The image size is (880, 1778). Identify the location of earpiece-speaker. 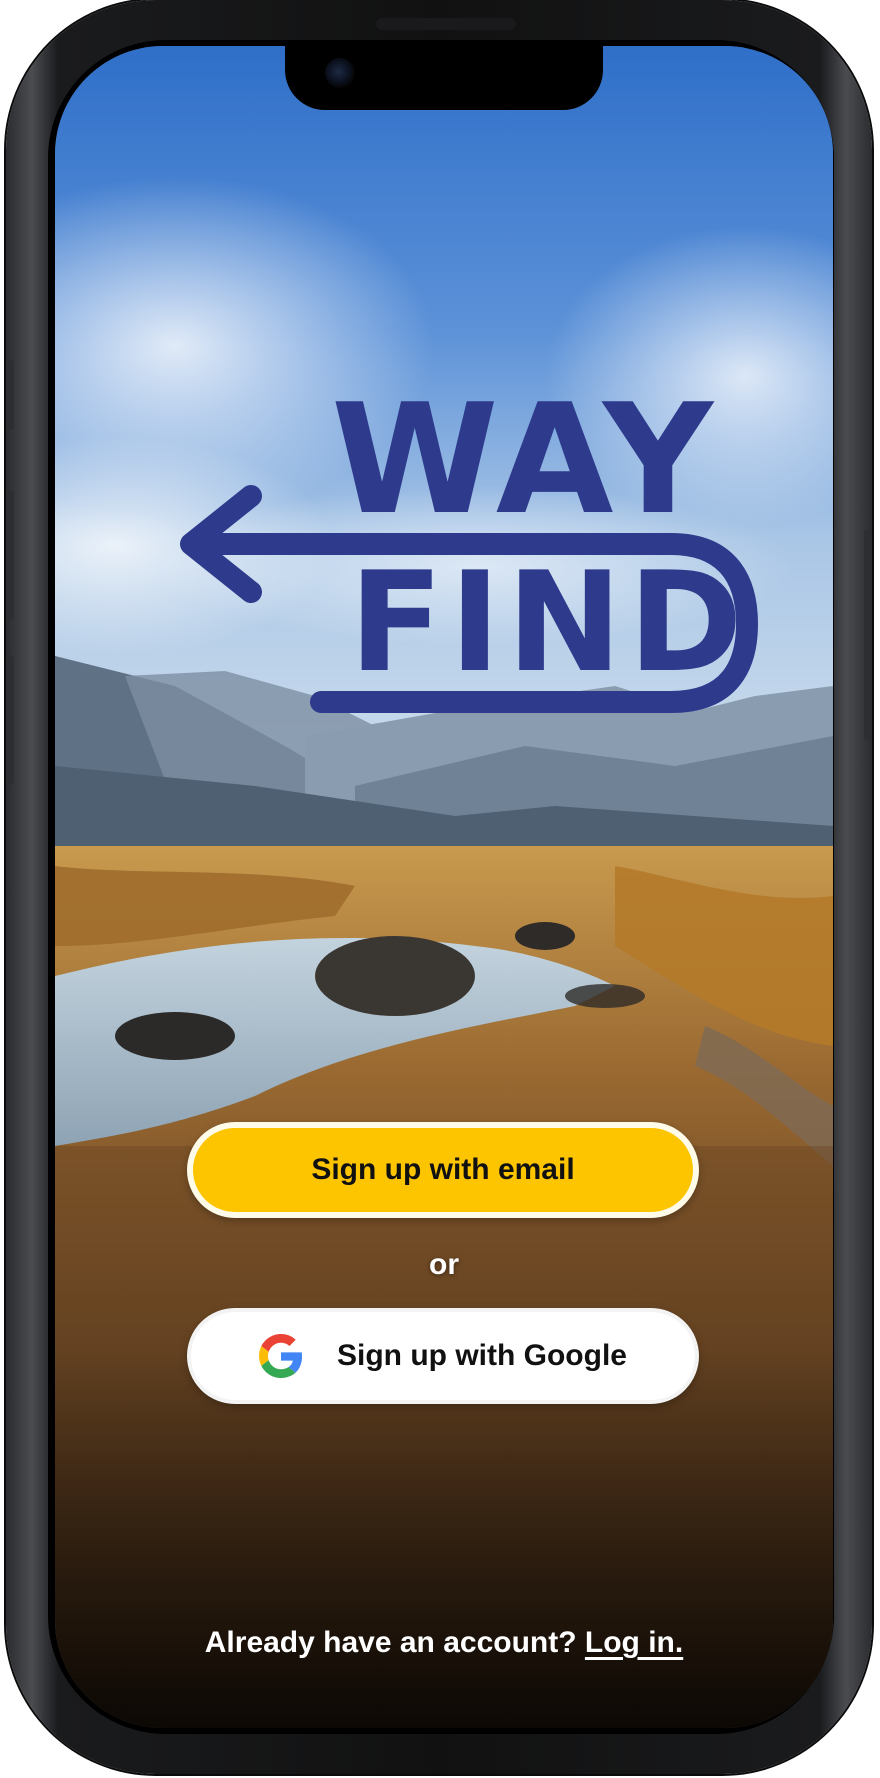
(446, 24).